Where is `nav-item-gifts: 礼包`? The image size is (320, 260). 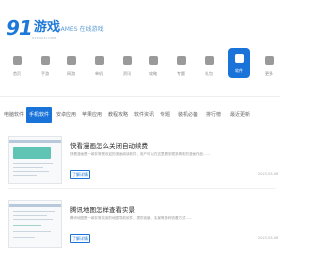
nav-item-gifts: 礼包 is located at coordinates (209, 67).